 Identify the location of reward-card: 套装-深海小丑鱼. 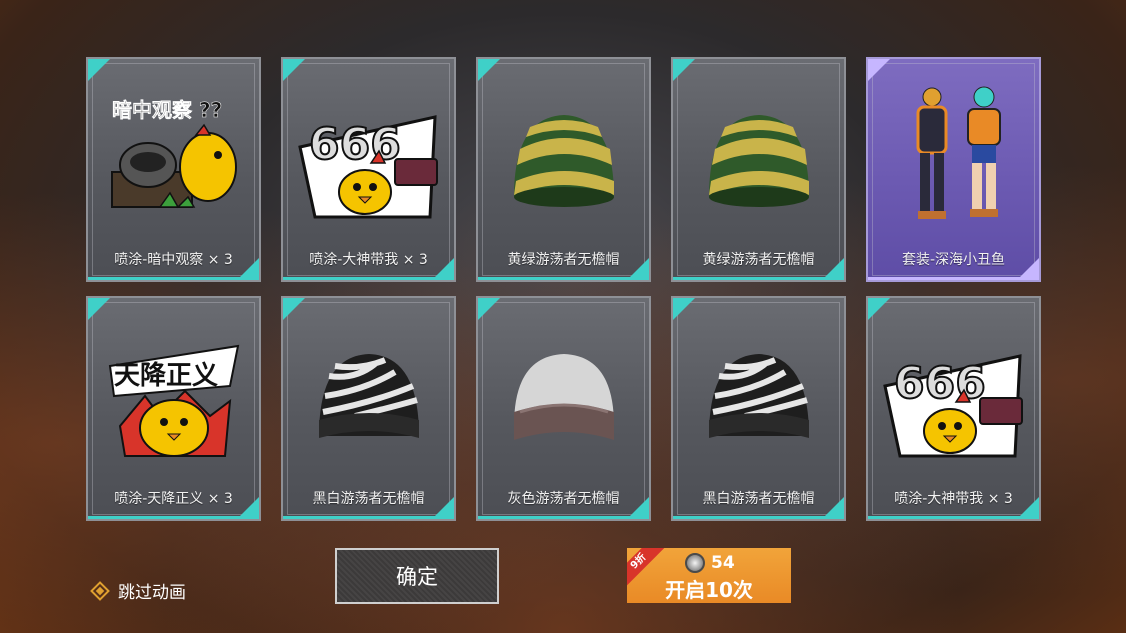
(953, 169).